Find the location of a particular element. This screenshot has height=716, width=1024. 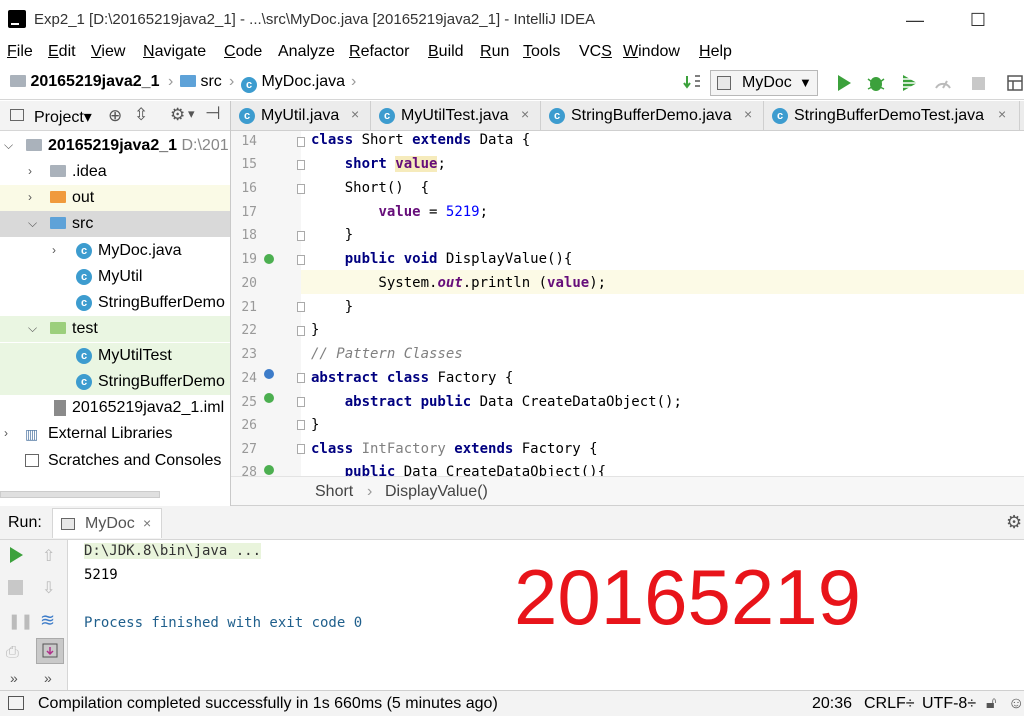

menu-edit: Edit is located at coordinates (62, 52).